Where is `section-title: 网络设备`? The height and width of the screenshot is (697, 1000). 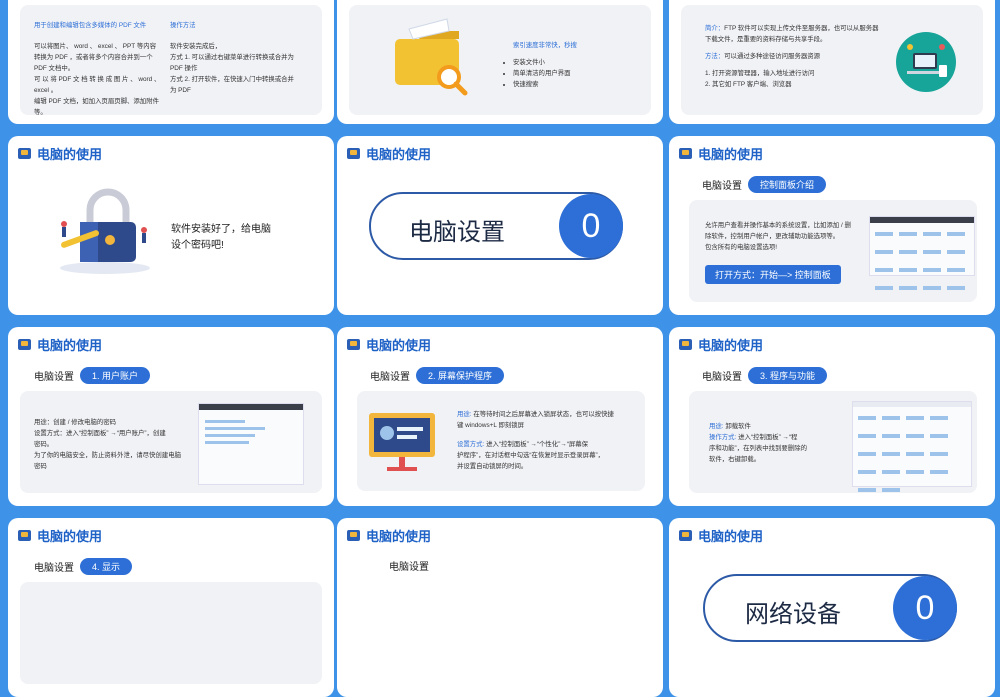 section-title: 网络设备 is located at coordinates (793, 614).